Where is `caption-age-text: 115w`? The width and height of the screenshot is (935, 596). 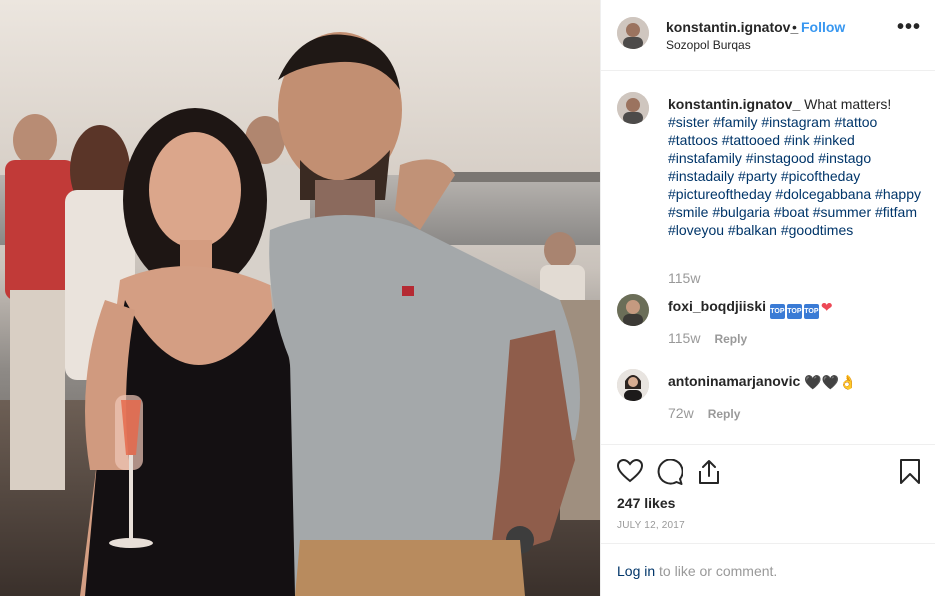
caption-age-text: 115w is located at coordinates (684, 278).